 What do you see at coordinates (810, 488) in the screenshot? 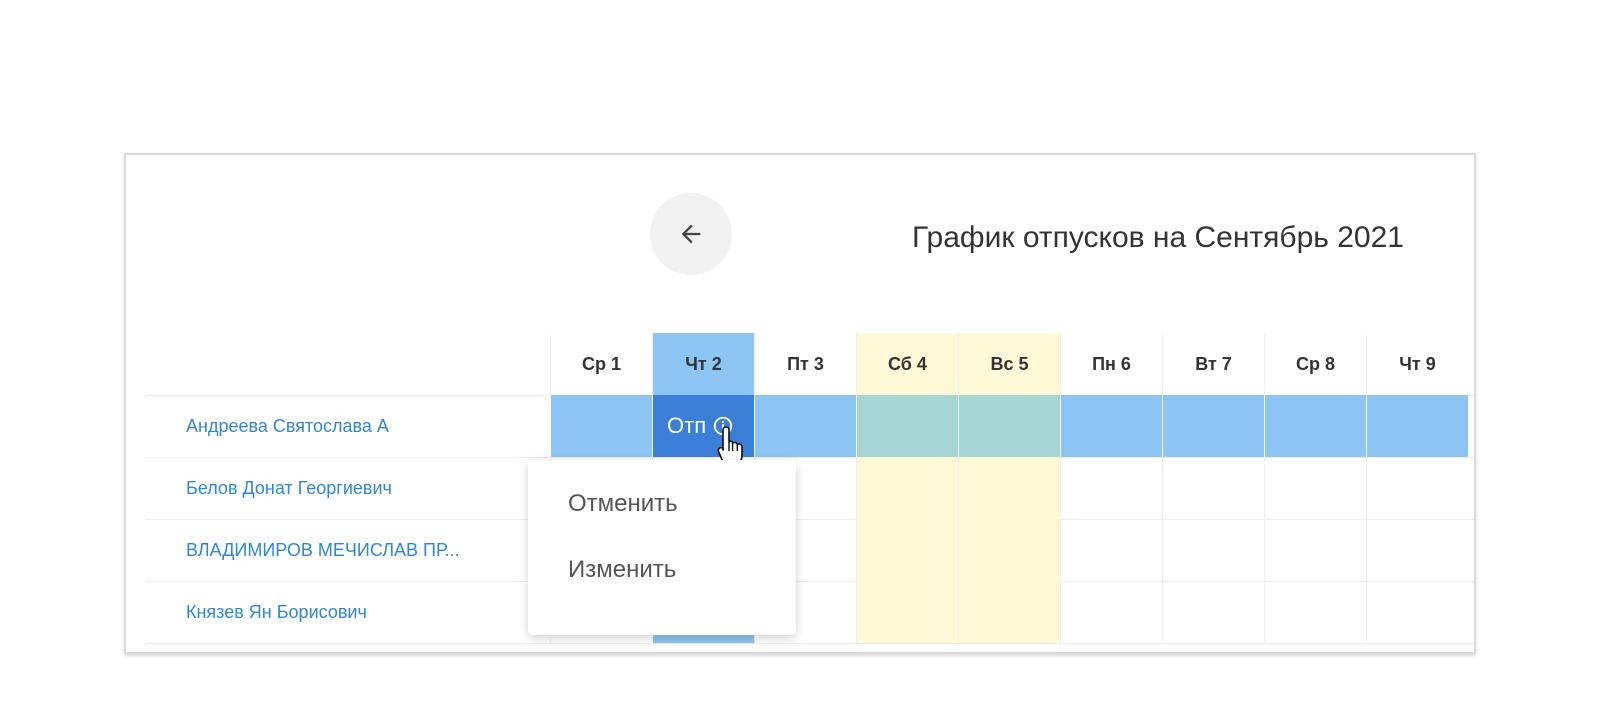
I see `table-row: Белов Донат Георгиевич` at bounding box center [810, 488].